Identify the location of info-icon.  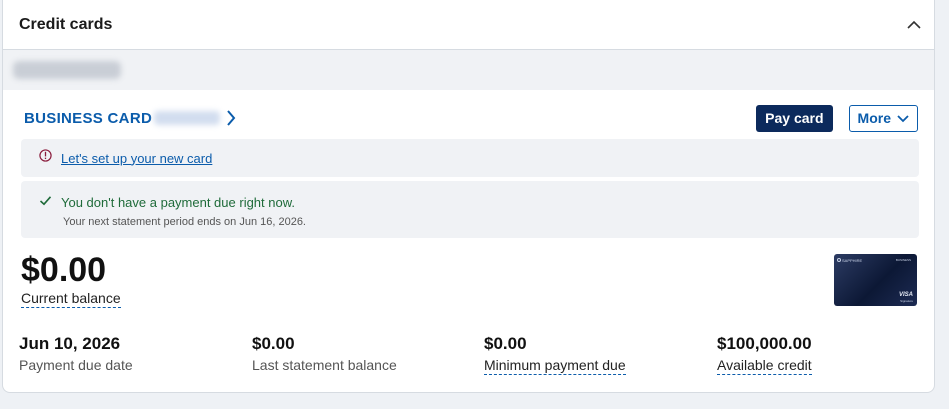
(45, 158).